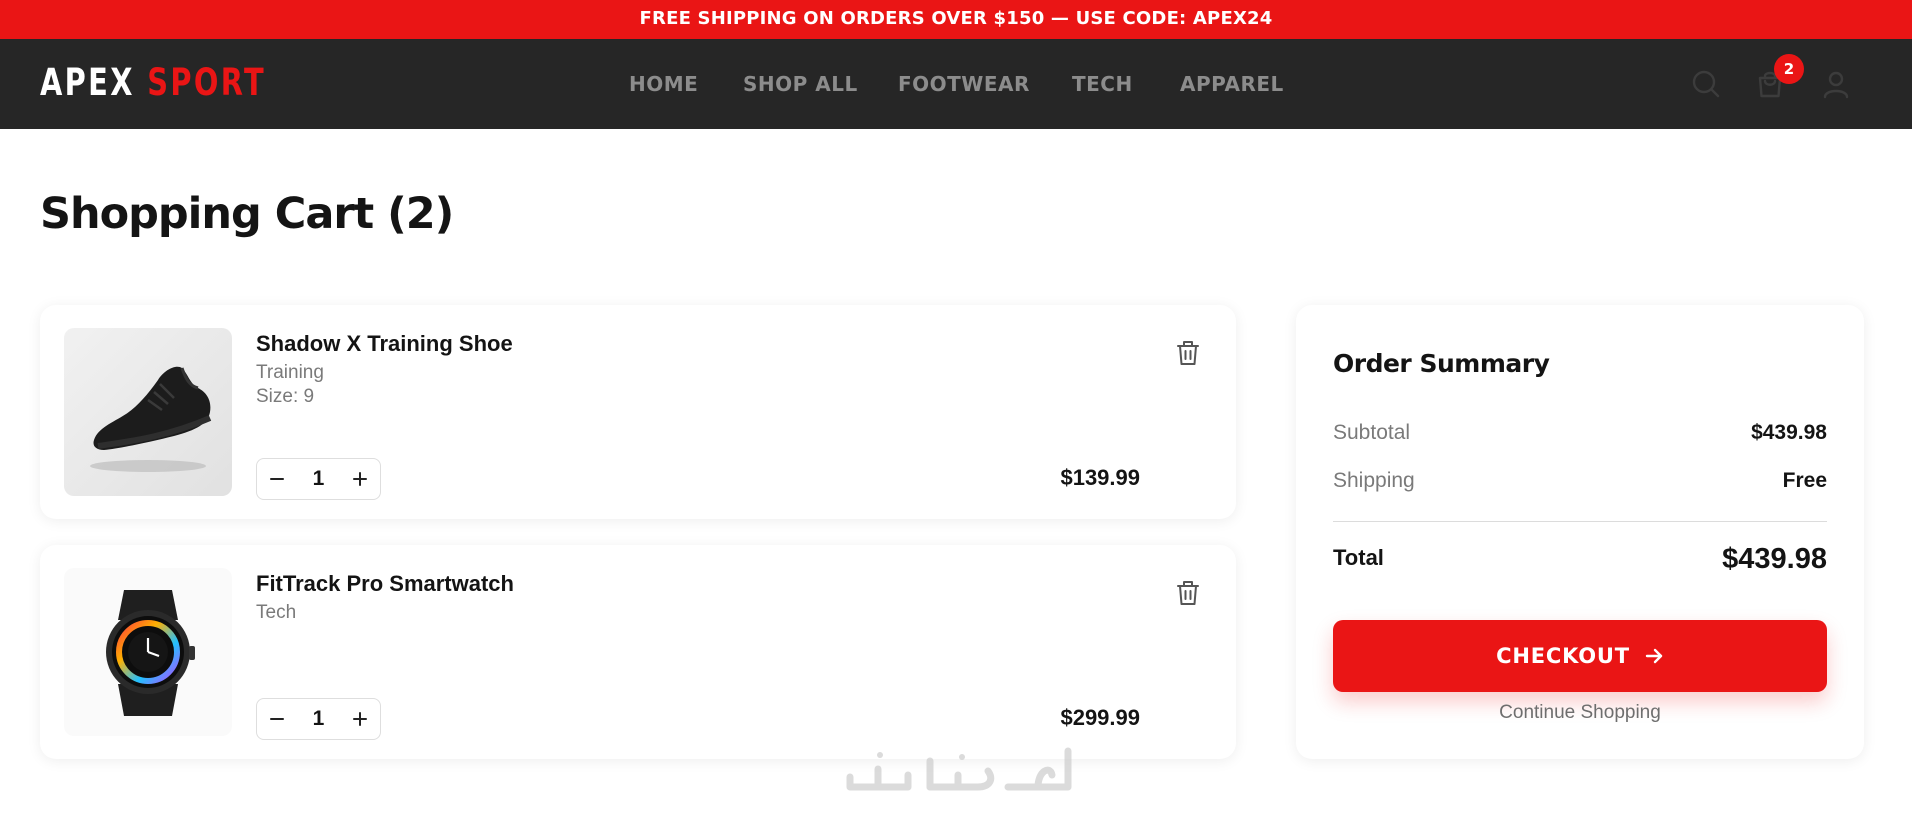  I want to click on summary-title: Order Summary, so click(1441, 363).